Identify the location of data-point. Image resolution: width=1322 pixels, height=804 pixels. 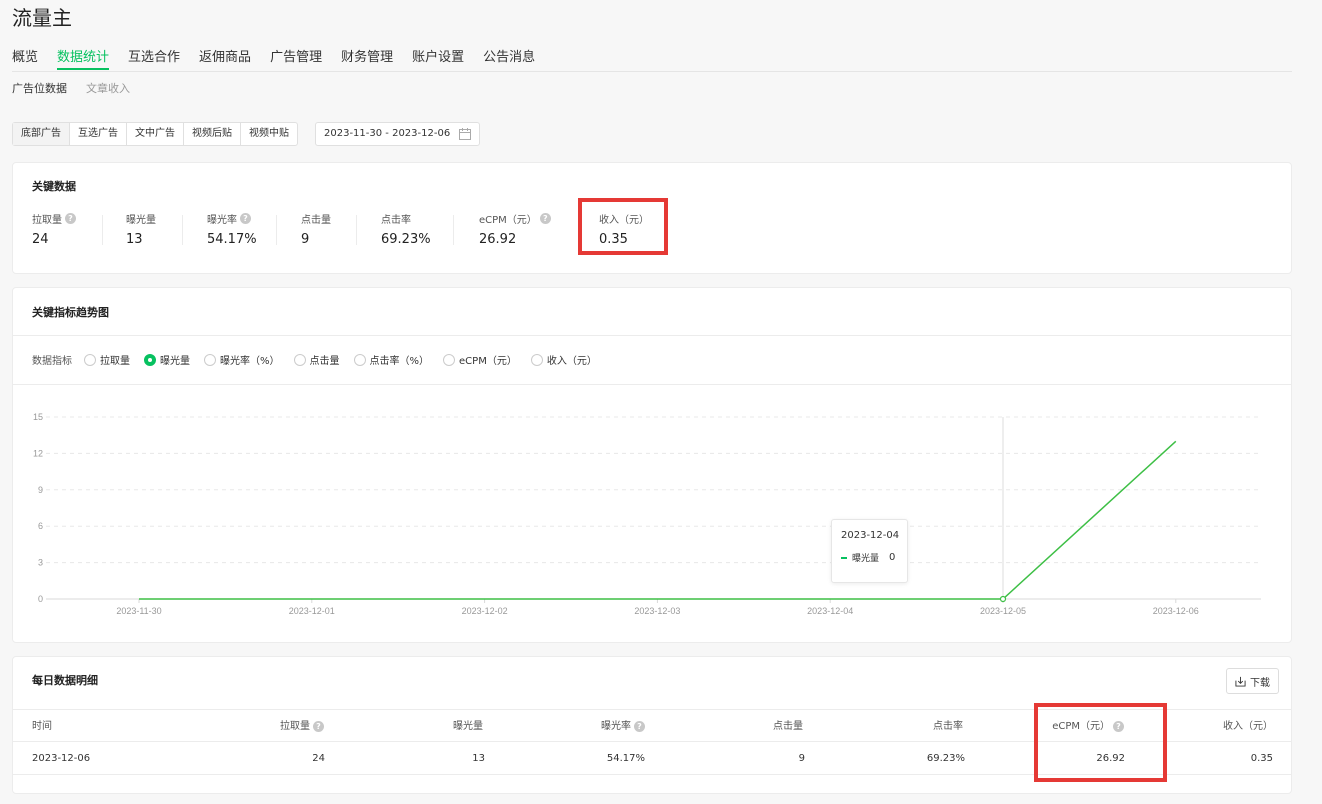
(1003, 599).